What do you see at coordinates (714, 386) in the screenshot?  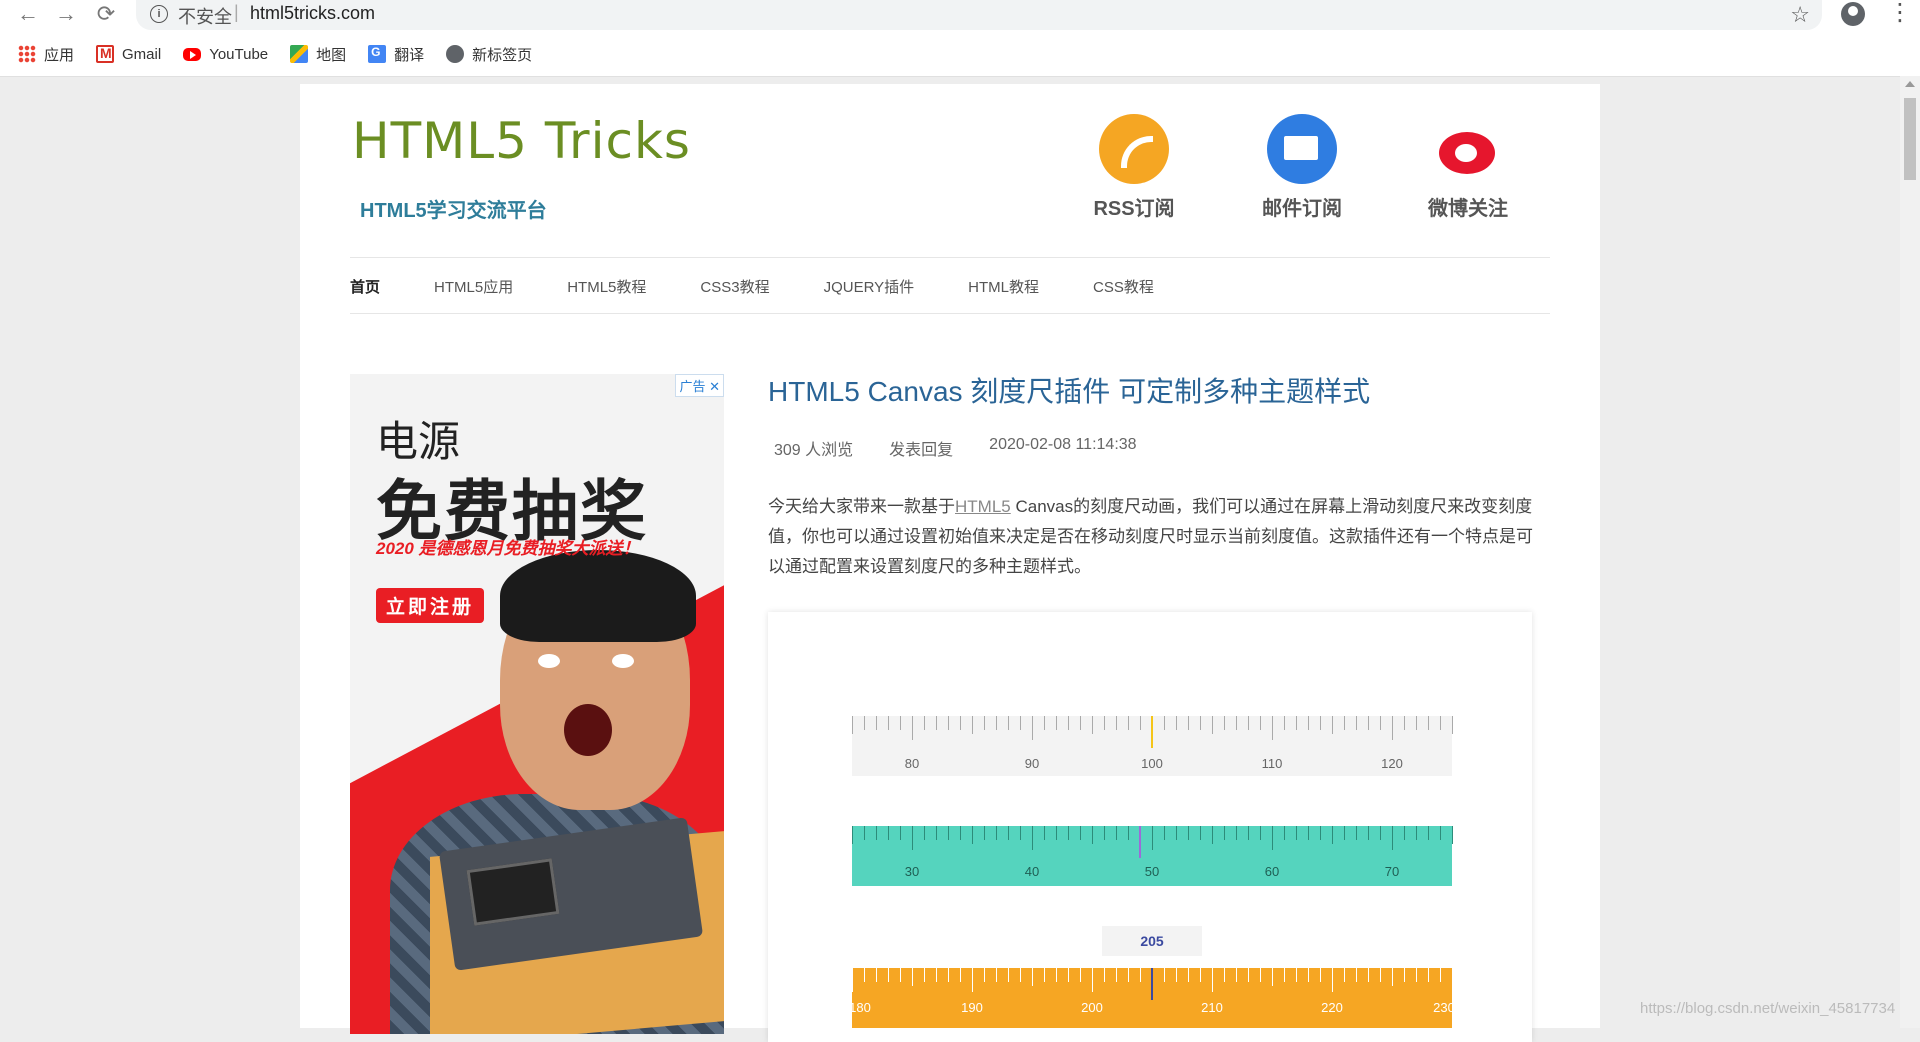 I see `close-icon: ✕` at bounding box center [714, 386].